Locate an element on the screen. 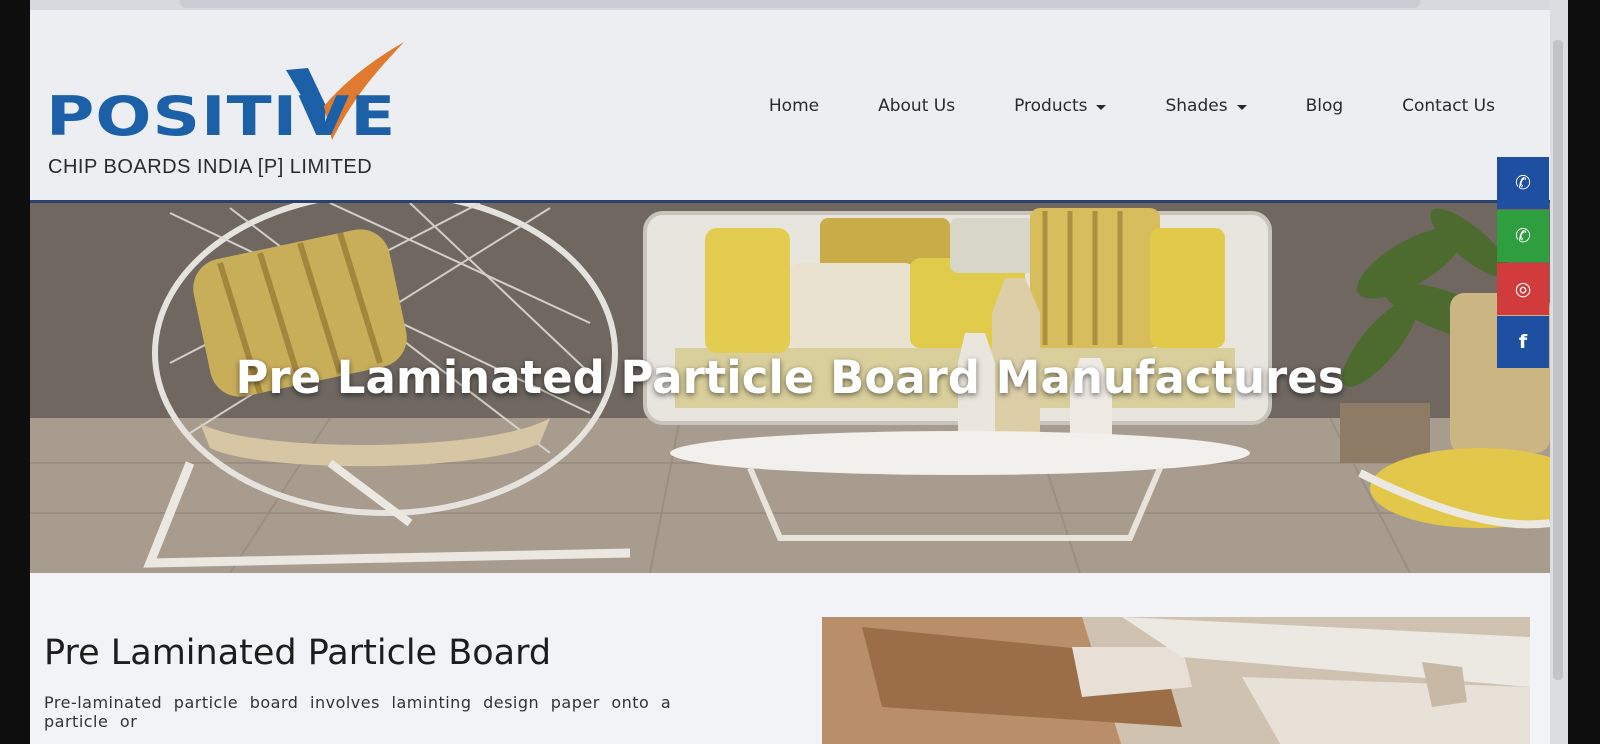 Image resolution: width=1600 pixels, height=744 pixels. nav-blog: Blog is located at coordinates (1325, 106).